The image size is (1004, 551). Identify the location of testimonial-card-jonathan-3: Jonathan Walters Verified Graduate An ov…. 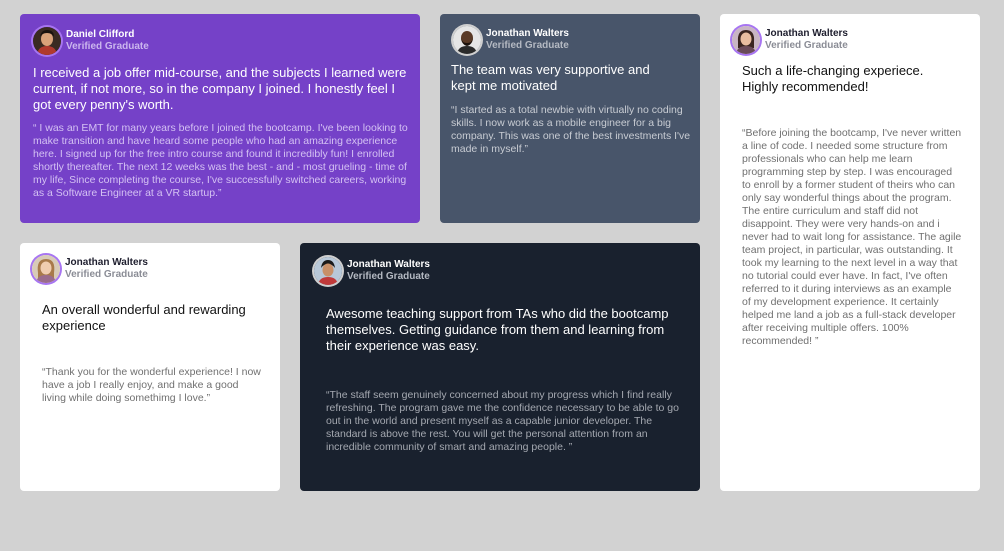
(150, 367).